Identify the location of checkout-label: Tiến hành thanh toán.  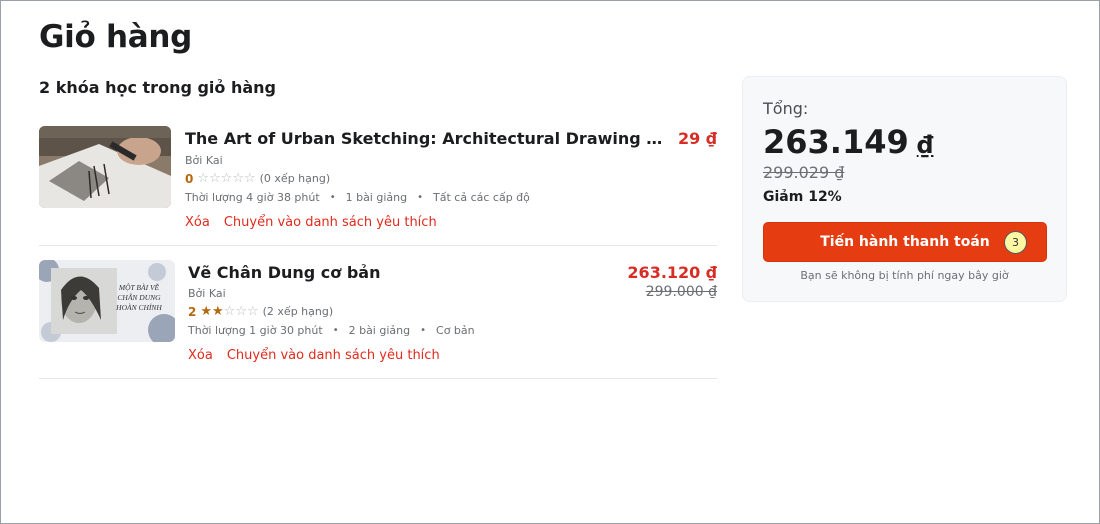
(905, 242).